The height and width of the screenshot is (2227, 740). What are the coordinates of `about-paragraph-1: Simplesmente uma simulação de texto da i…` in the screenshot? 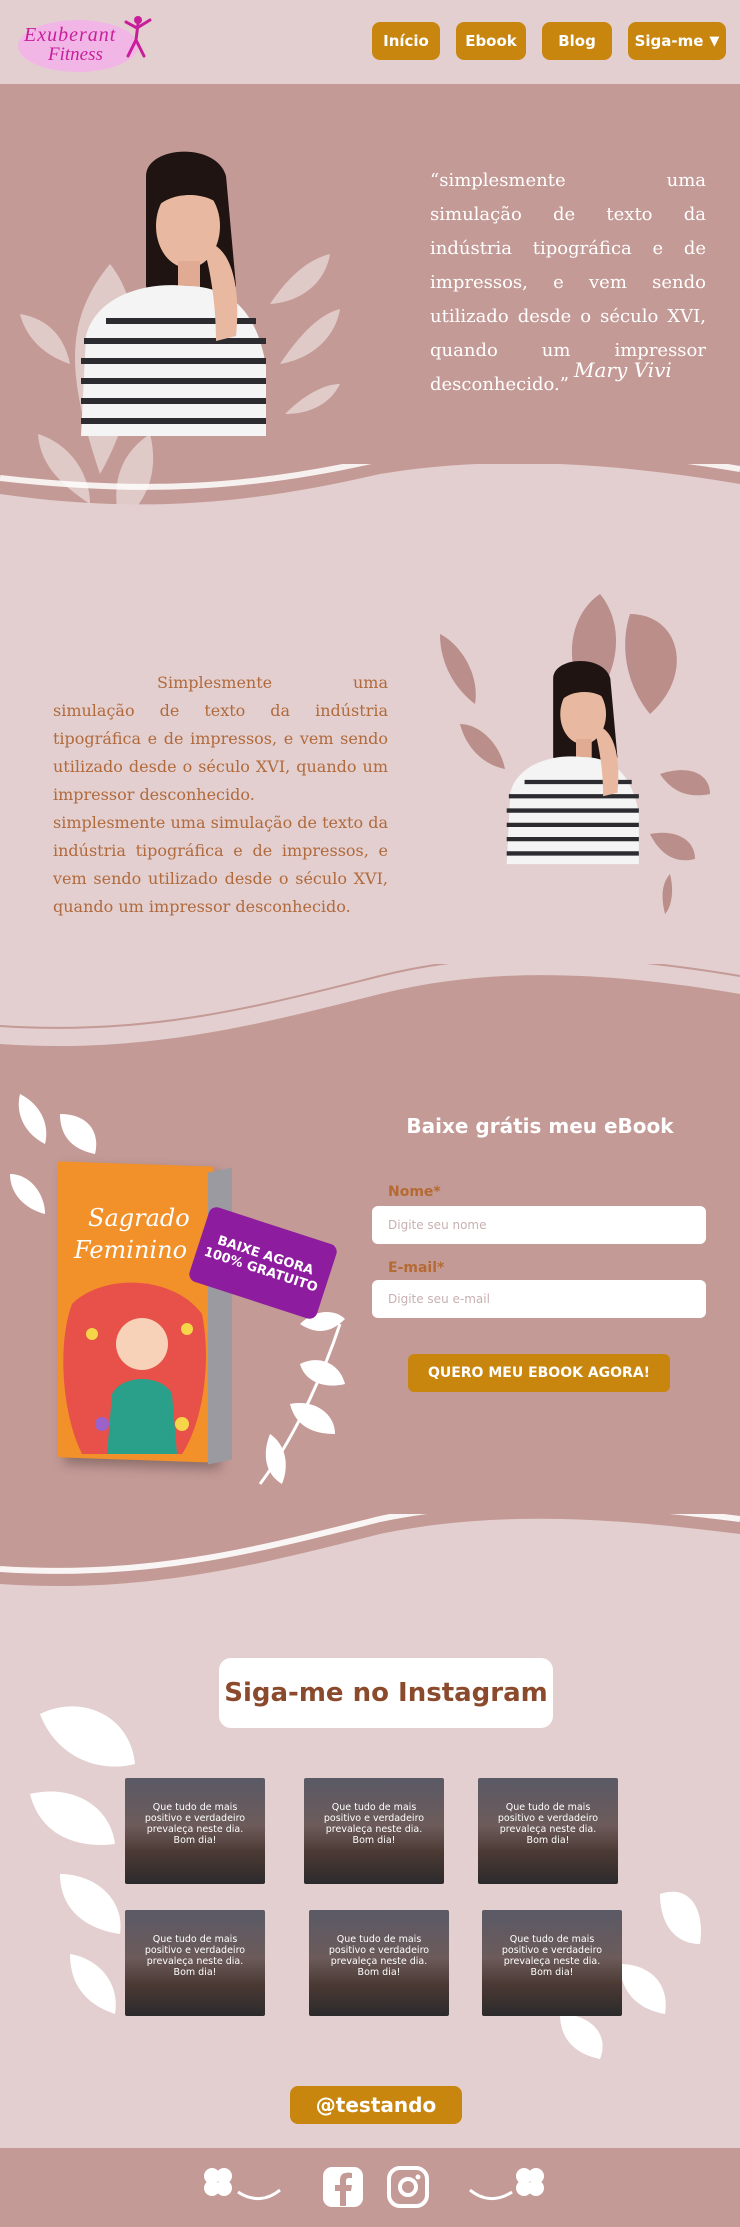 It's located at (220, 738).